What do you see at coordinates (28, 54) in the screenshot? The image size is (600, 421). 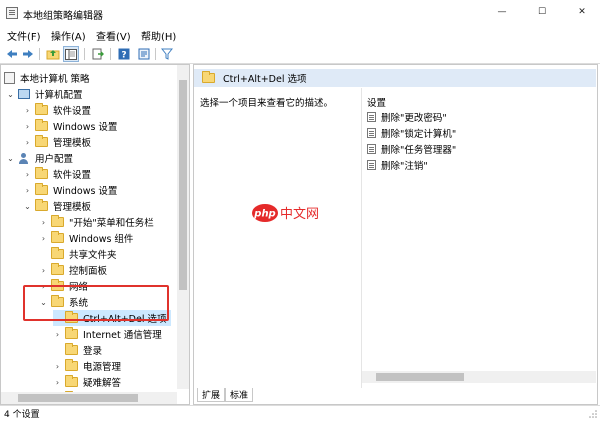 I see `forward-arrow-icon` at bounding box center [28, 54].